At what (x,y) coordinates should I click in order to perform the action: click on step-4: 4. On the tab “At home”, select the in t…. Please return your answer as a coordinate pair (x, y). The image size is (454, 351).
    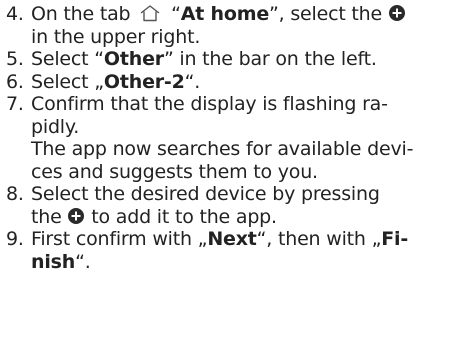
    Looking at the image, I should click on (227, 25).